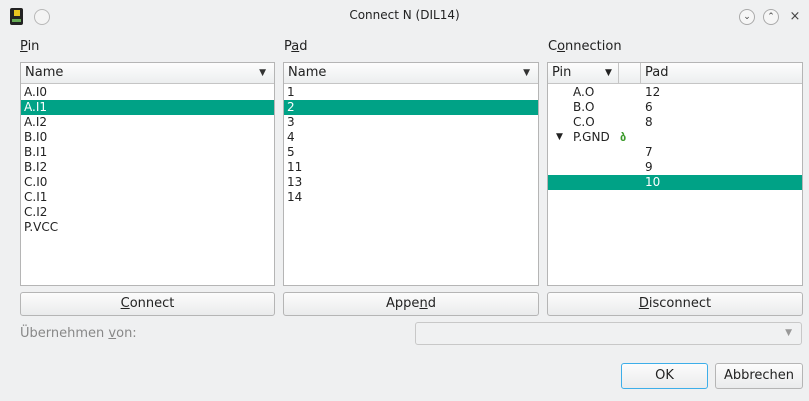  I want to click on append-button: Append, so click(411, 304).